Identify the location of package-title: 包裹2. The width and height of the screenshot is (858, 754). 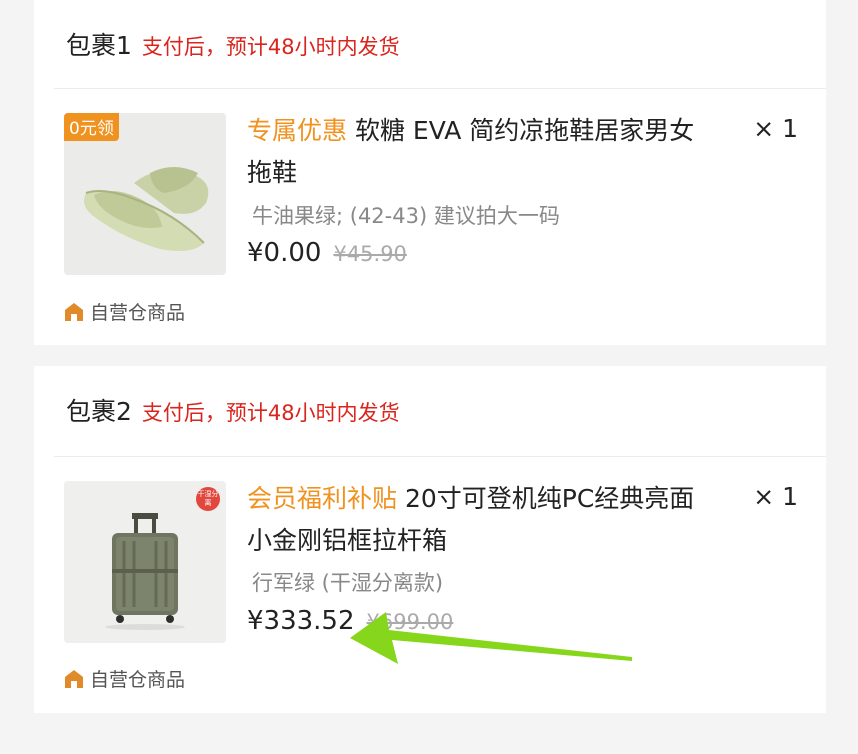
(99, 411).